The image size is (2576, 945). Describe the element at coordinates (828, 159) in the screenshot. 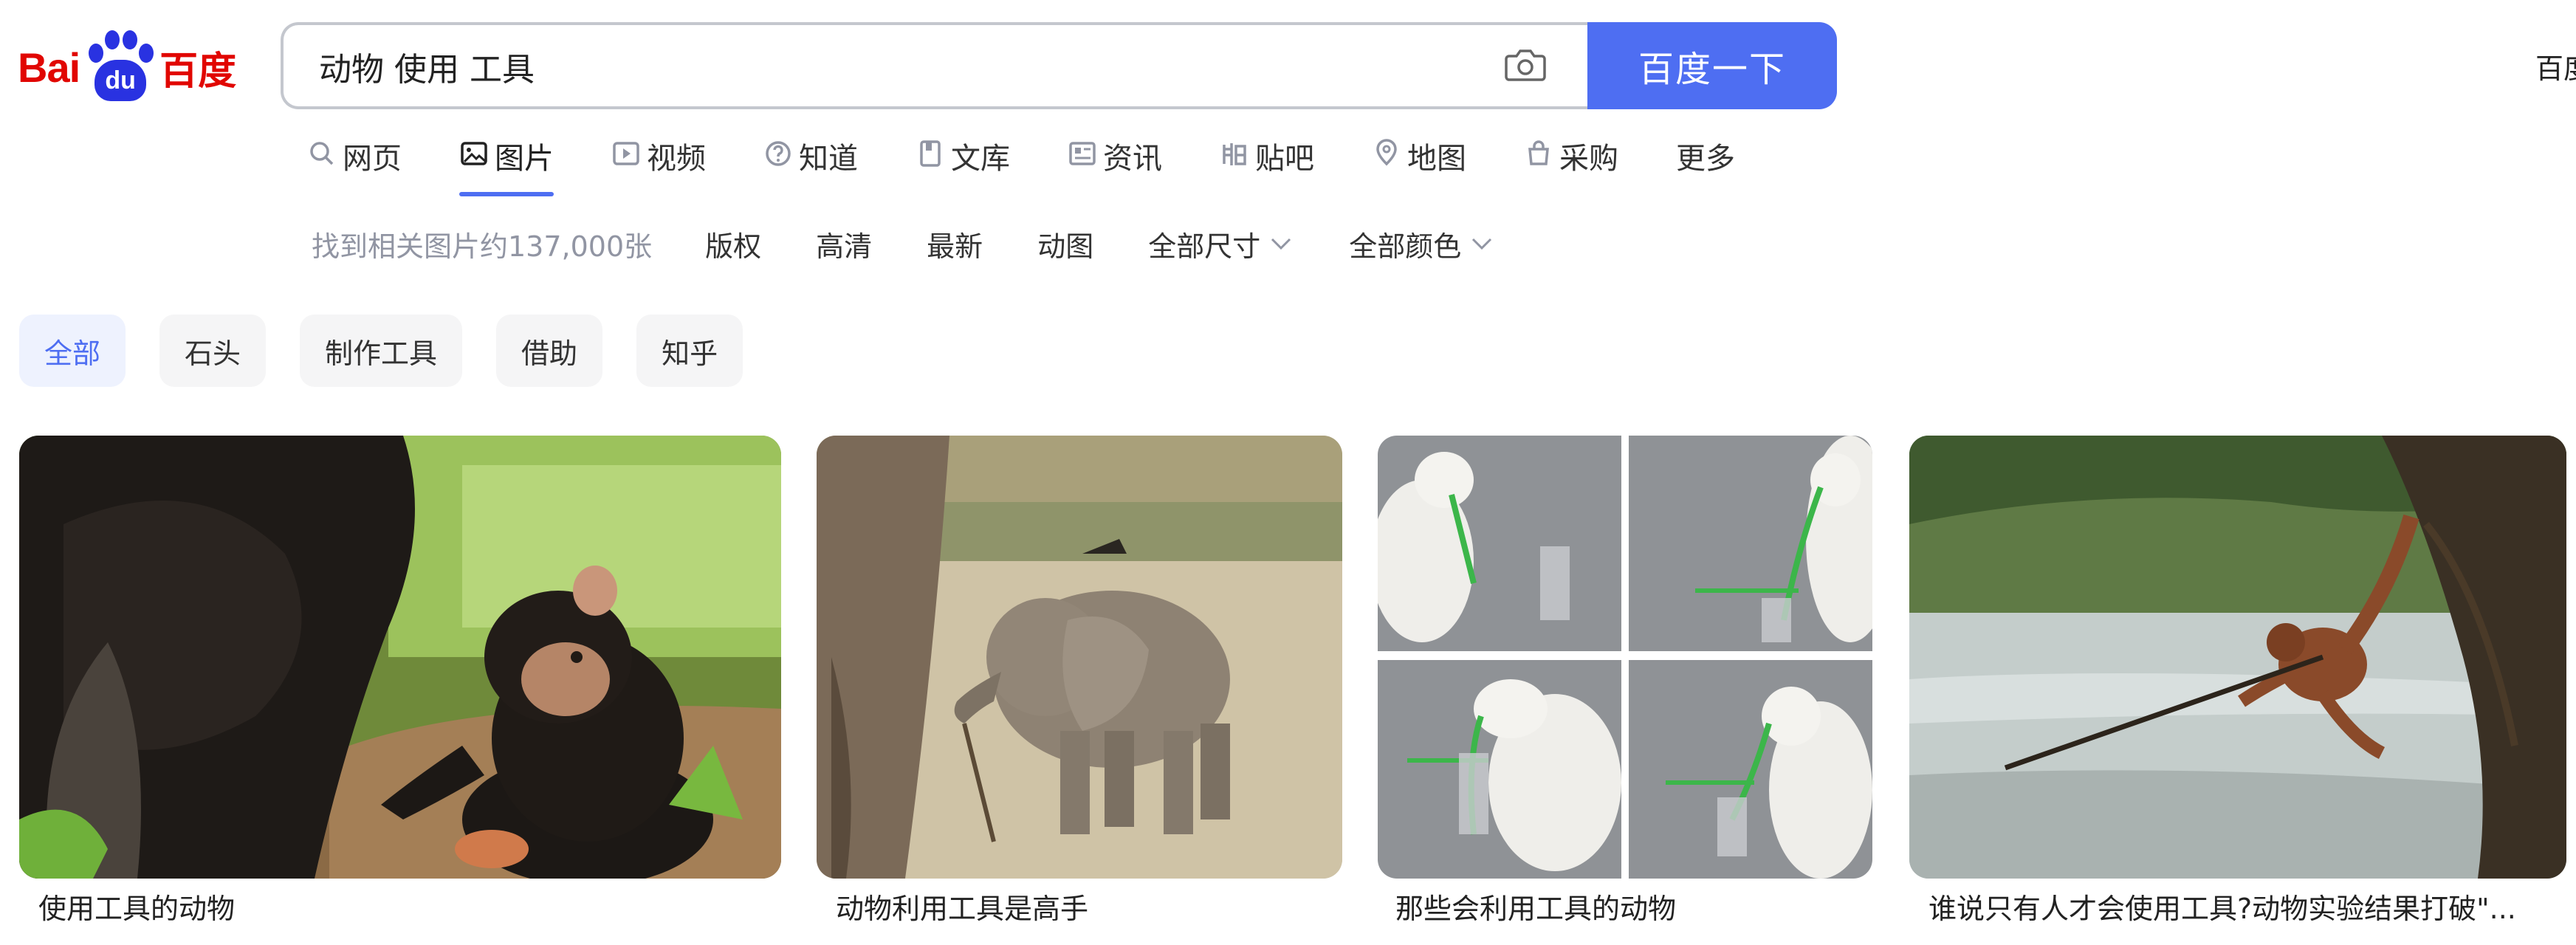

I see `tab-label: 知道` at that location.